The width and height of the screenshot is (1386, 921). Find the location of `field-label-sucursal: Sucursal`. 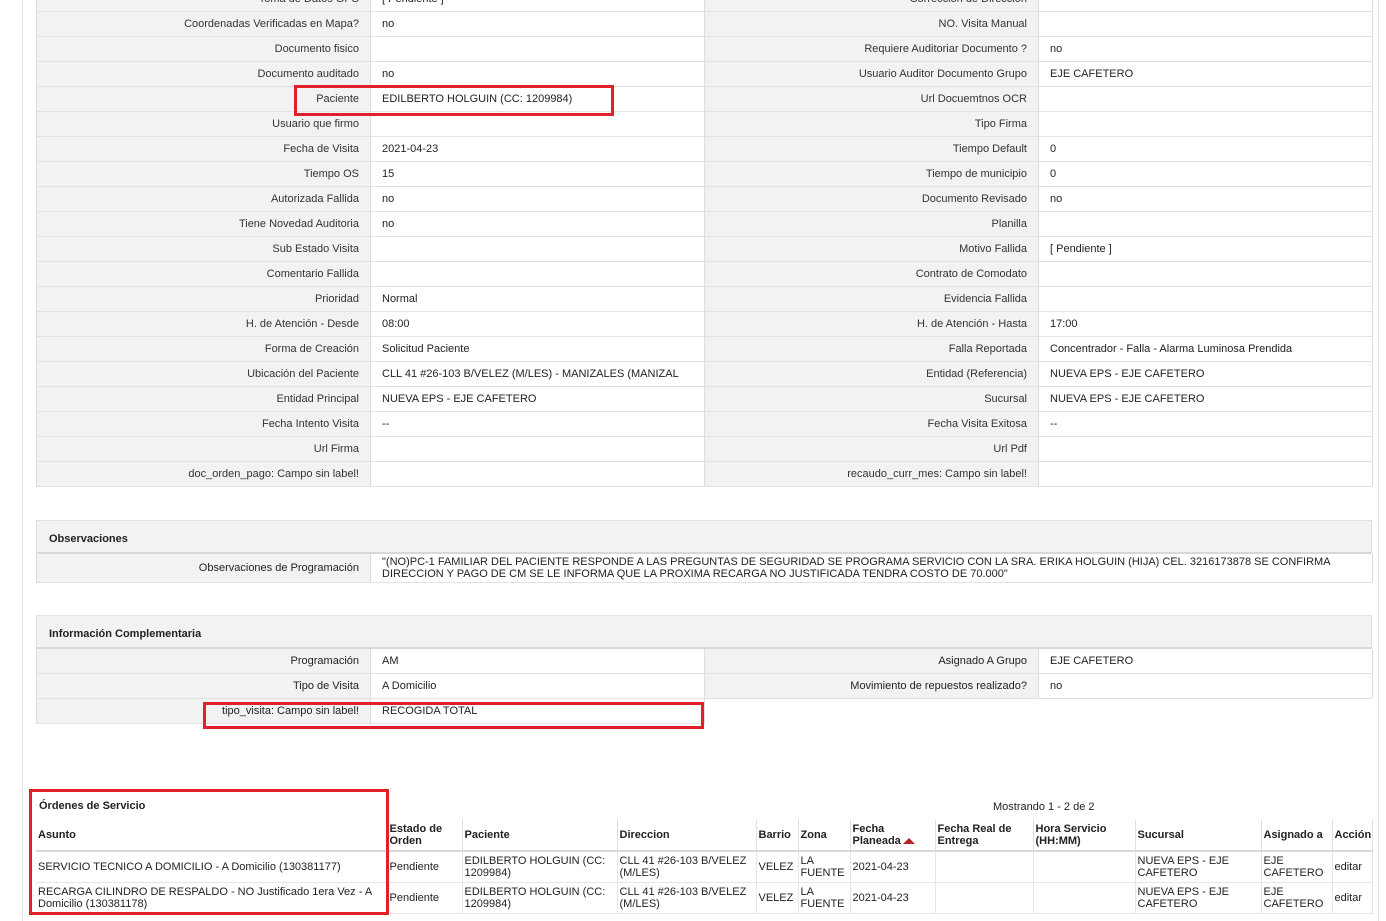

field-label-sucursal: Sucursal is located at coordinates (871, 399).